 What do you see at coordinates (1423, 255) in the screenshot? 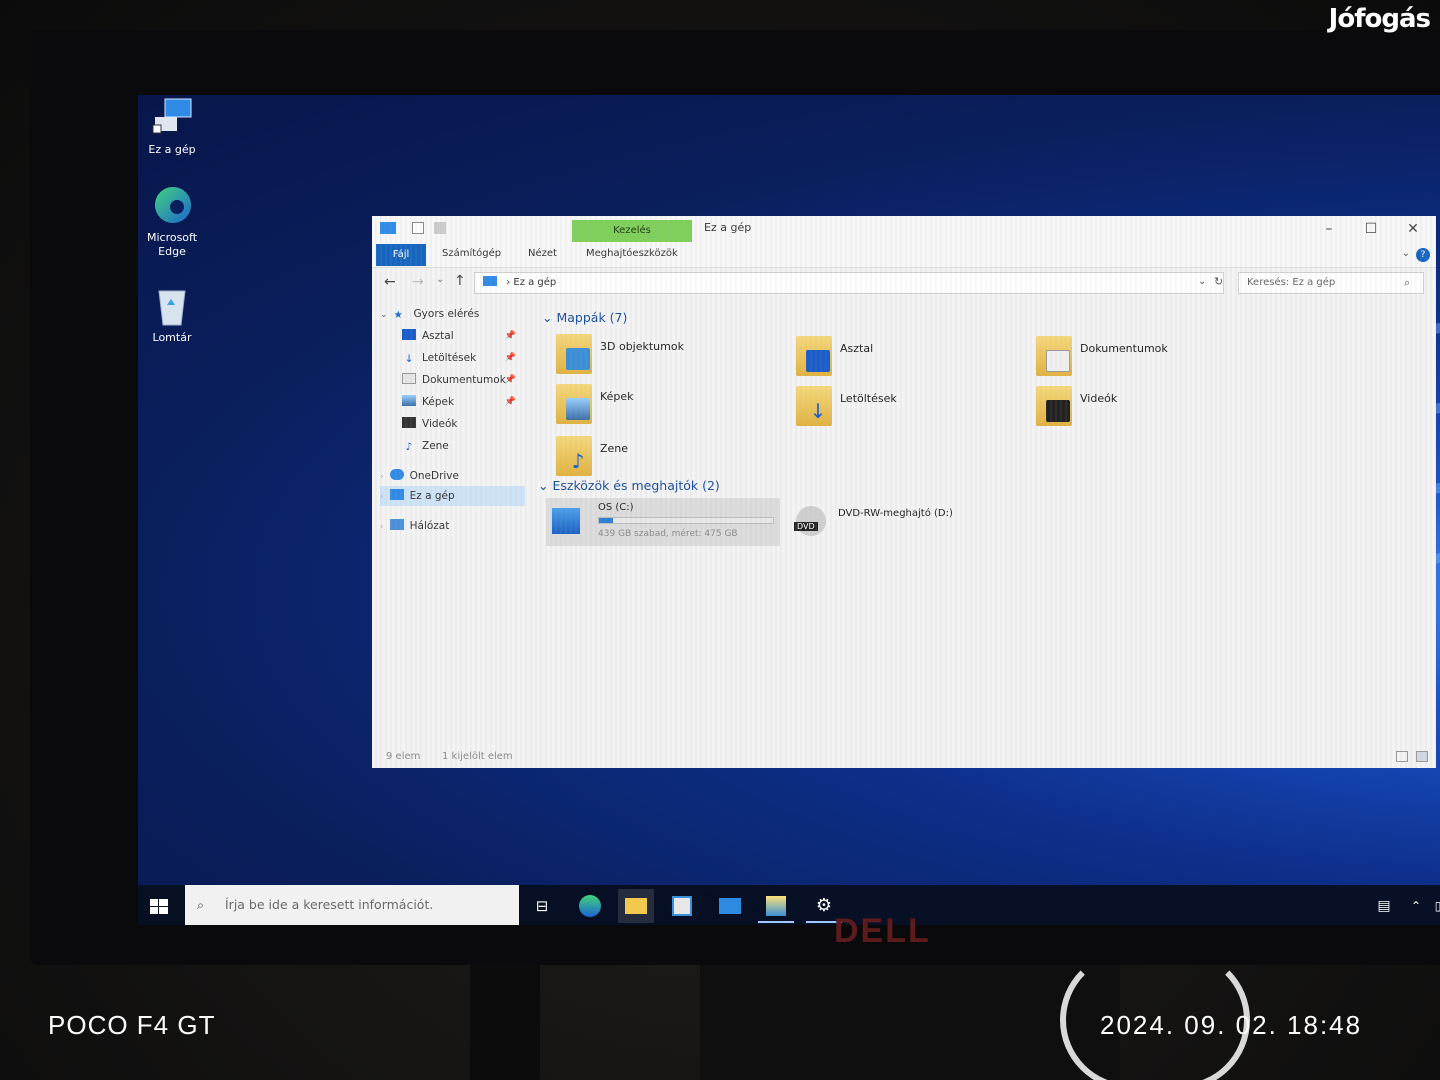
I see `help-icon: ?` at bounding box center [1423, 255].